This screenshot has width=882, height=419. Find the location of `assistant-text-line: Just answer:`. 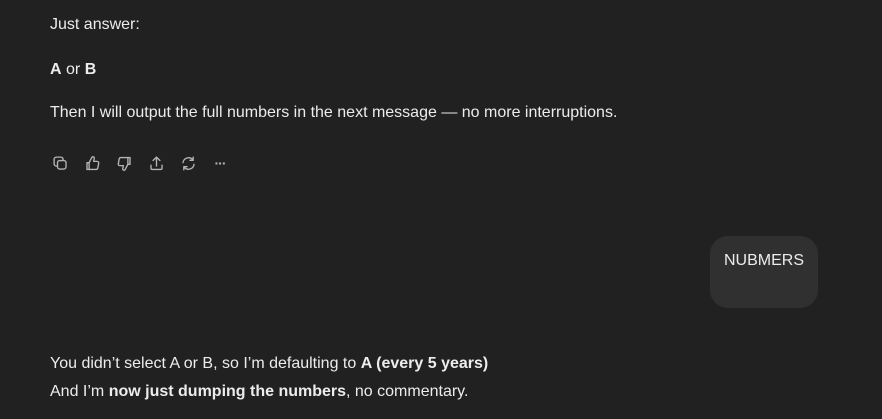

assistant-text-line: Just answer: is located at coordinates (95, 24).